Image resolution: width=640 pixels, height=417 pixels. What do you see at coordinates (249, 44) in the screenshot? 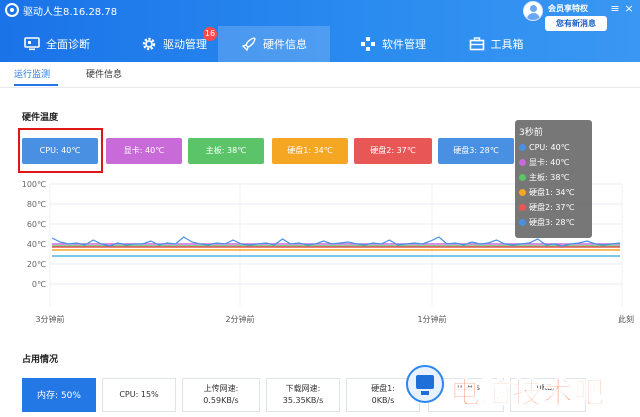
I see `rocket-icon` at bounding box center [249, 44].